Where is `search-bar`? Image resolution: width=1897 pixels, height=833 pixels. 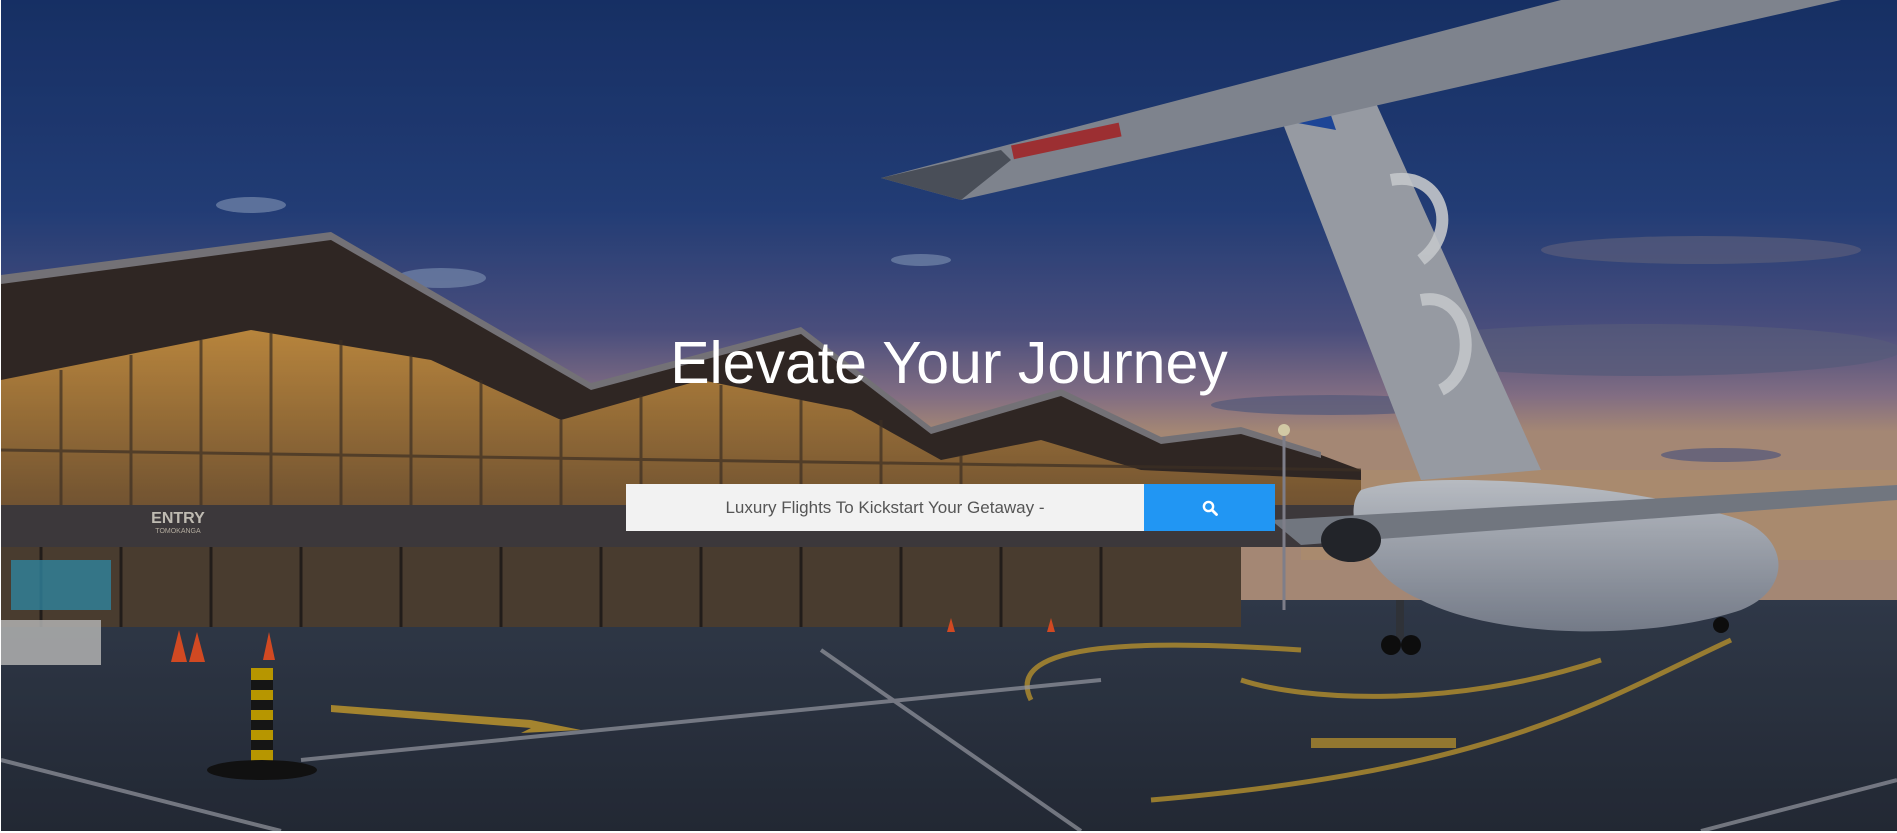
search-bar is located at coordinates (950, 507).